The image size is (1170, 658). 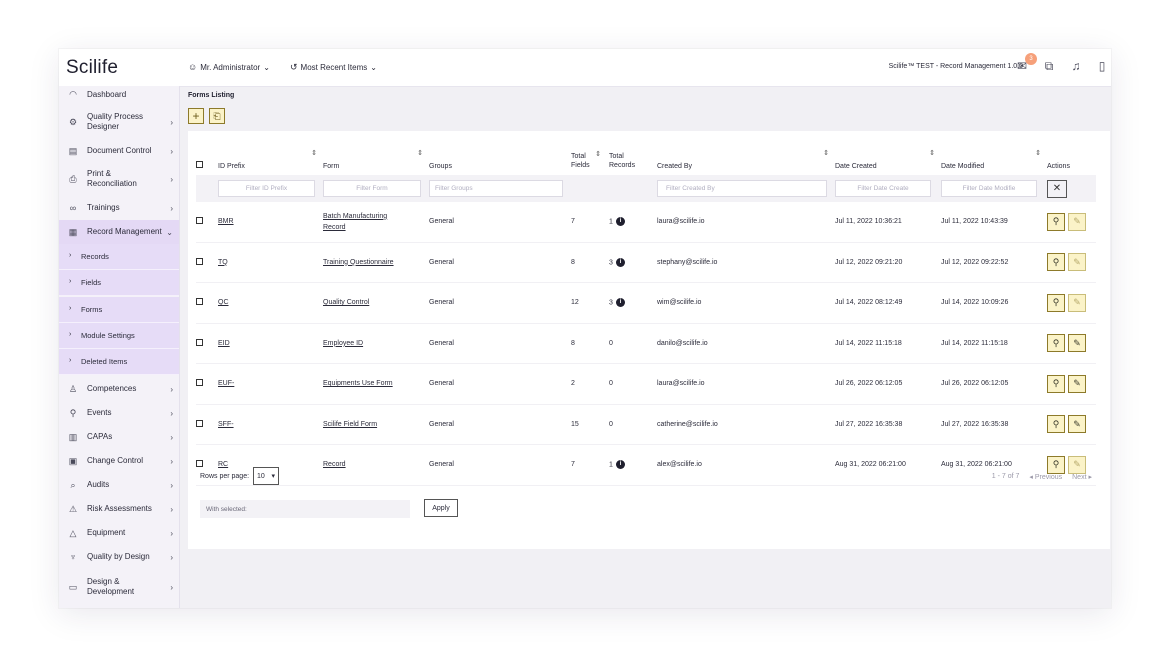 I want to click on col-id-prefix: ID Prefix ⇕, so click(x=270, y=157).